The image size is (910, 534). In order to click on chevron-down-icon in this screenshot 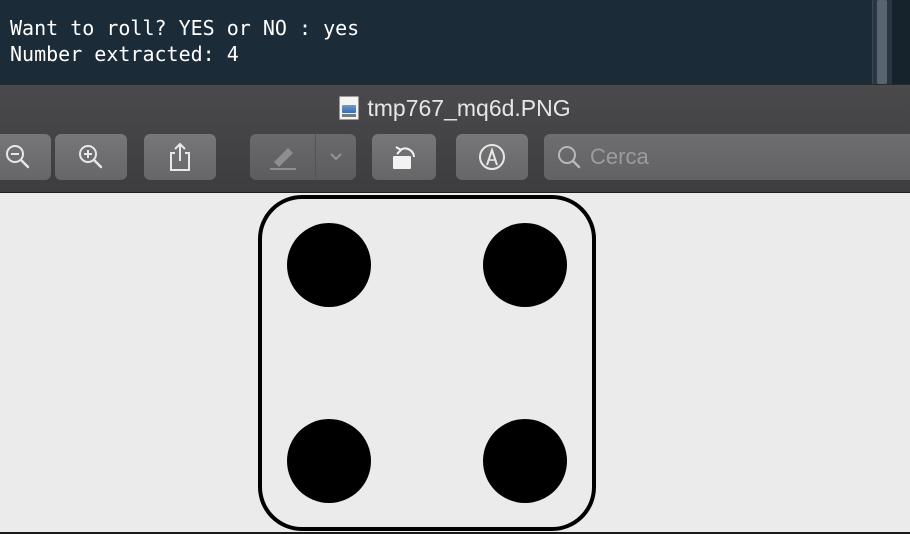, I will do `click(336, 157)`.